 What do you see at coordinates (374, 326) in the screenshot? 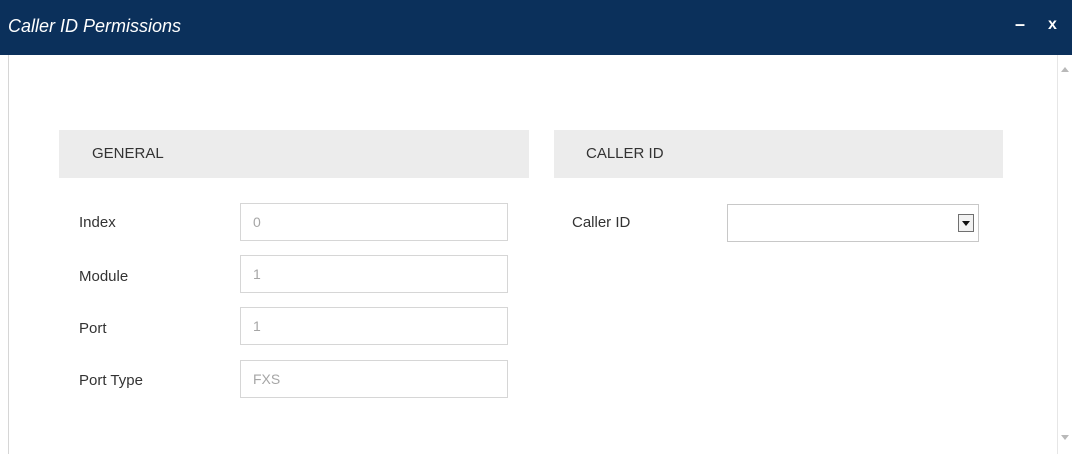
I see `port-field` at bounding box center [374, 326].